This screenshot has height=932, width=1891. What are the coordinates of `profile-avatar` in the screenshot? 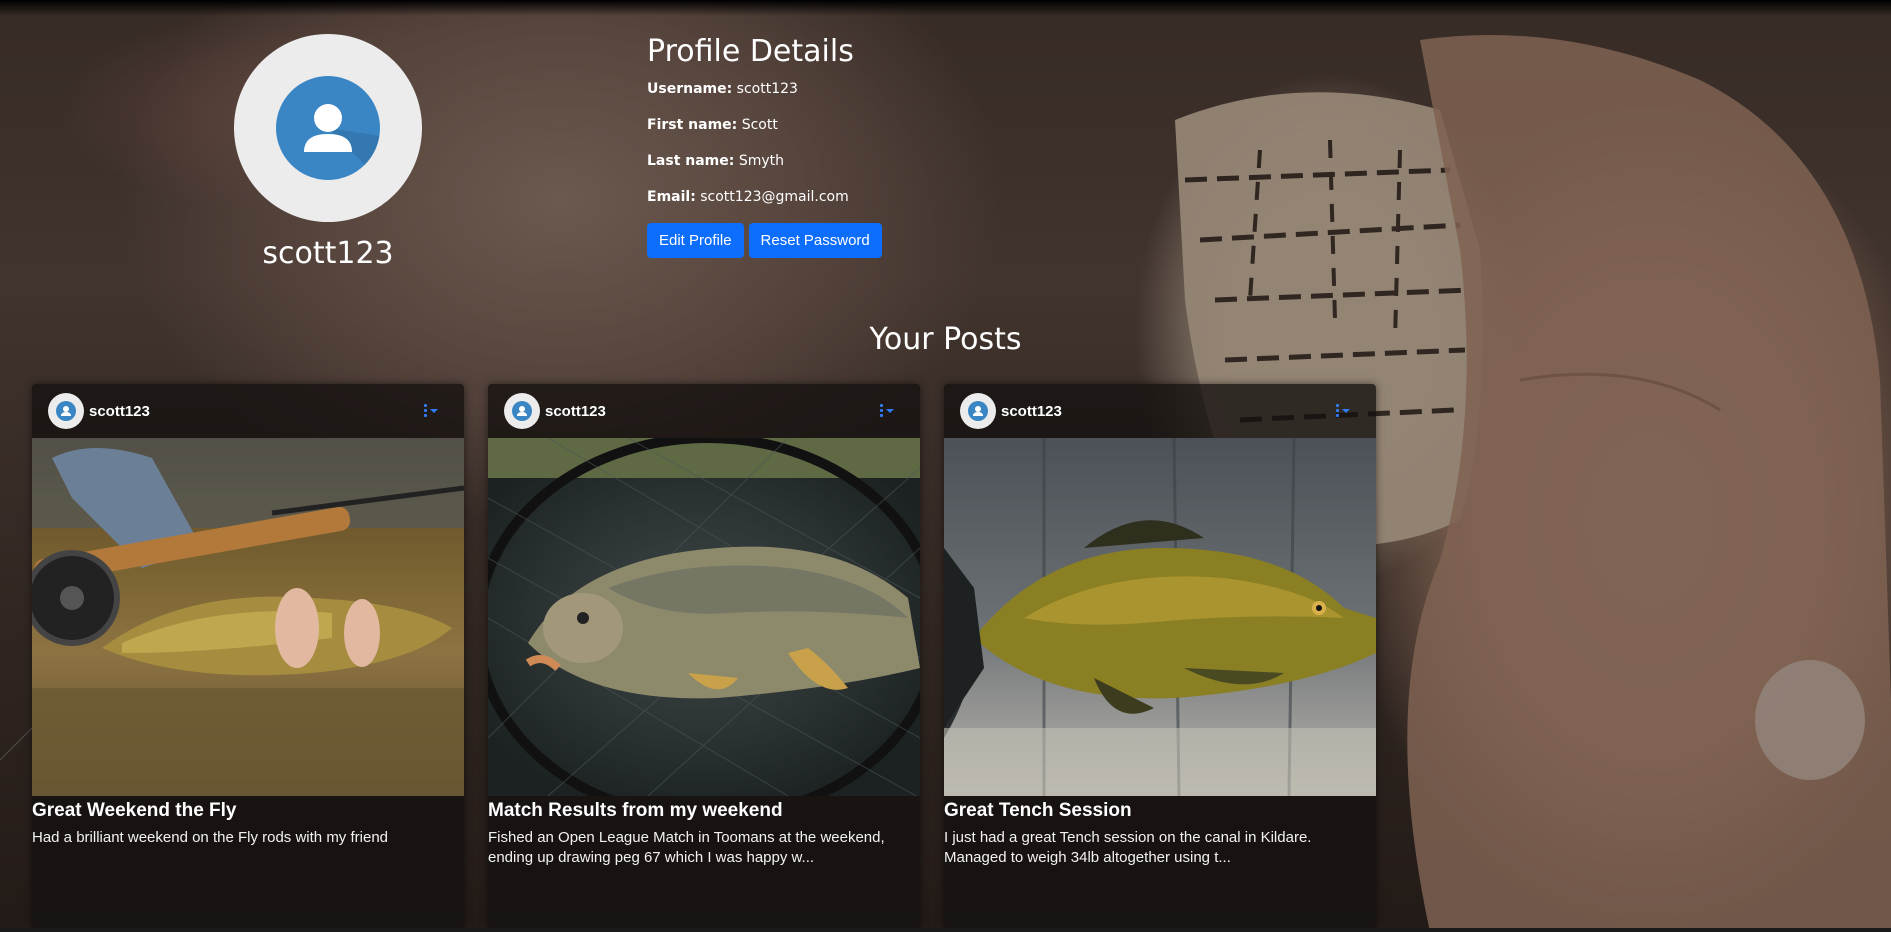 It's located at (328, 128).